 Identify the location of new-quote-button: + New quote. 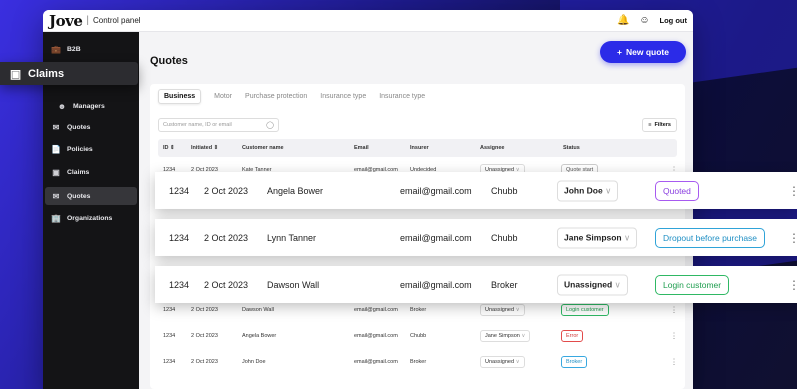
(643, 52).